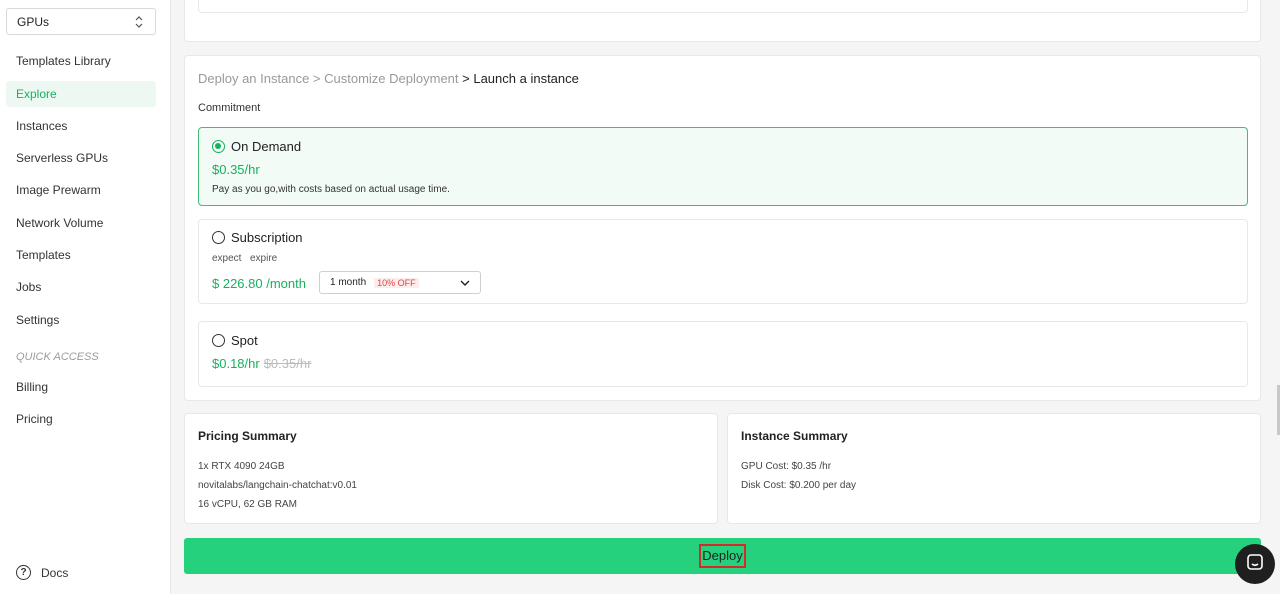 The image size is (1280, 594). I want to click on chat-icon, so click(1255, 564).